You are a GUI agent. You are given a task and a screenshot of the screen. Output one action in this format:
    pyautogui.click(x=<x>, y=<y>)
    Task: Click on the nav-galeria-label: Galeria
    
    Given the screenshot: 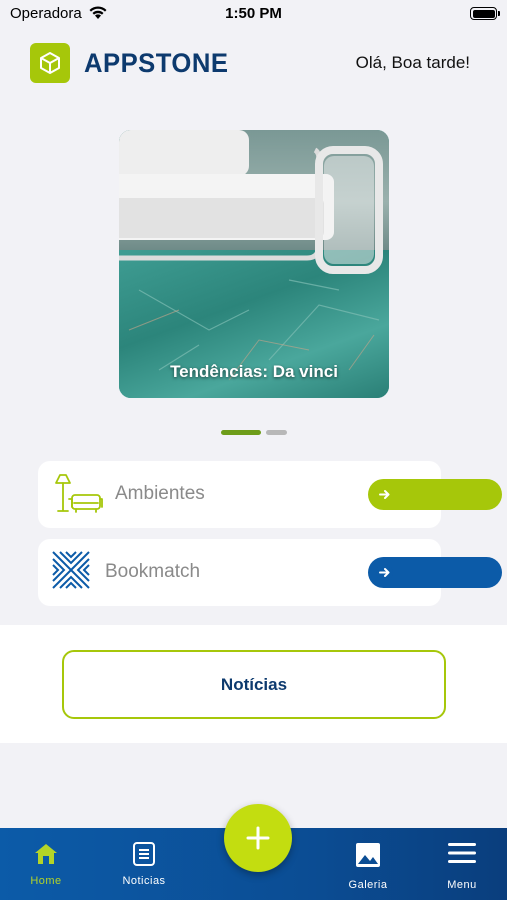 What is the action you would take?
    pyautogui.click(x=368, y=885)
    